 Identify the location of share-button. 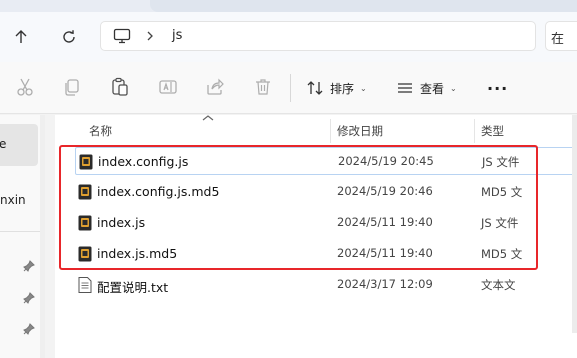
(215, 87).